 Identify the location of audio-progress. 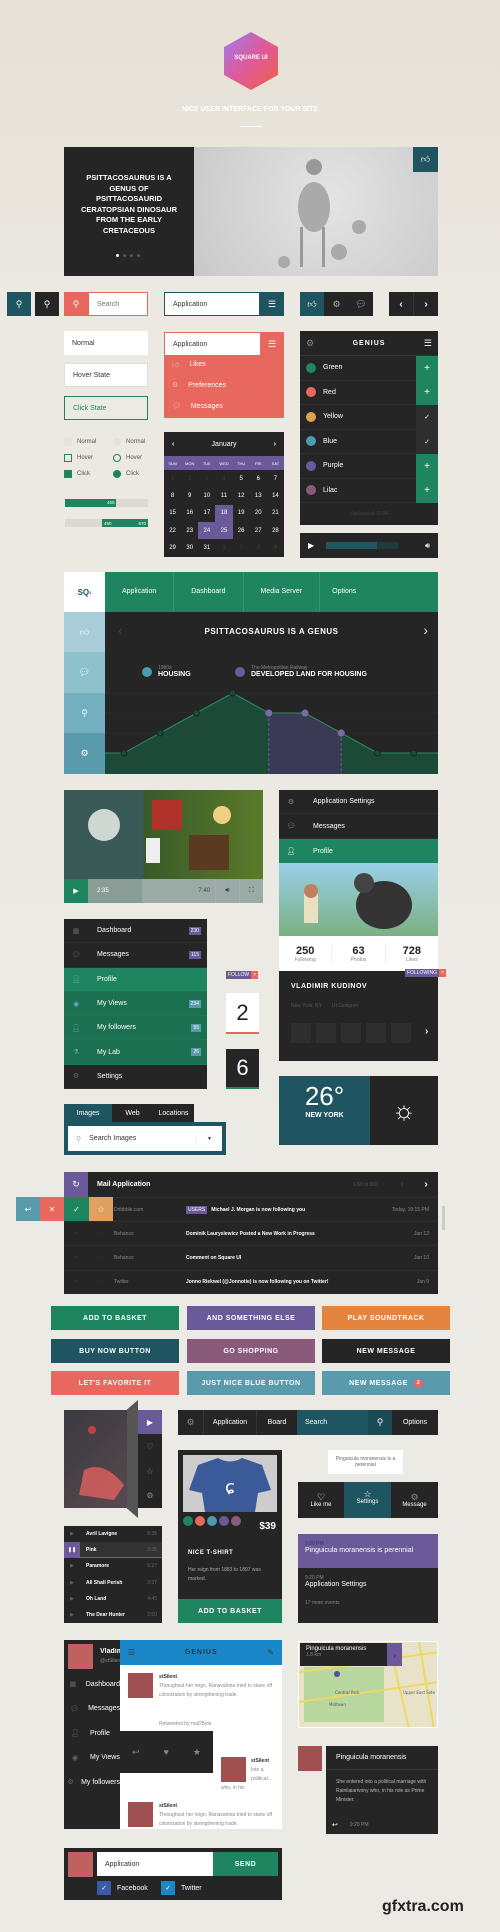
(362, 545).